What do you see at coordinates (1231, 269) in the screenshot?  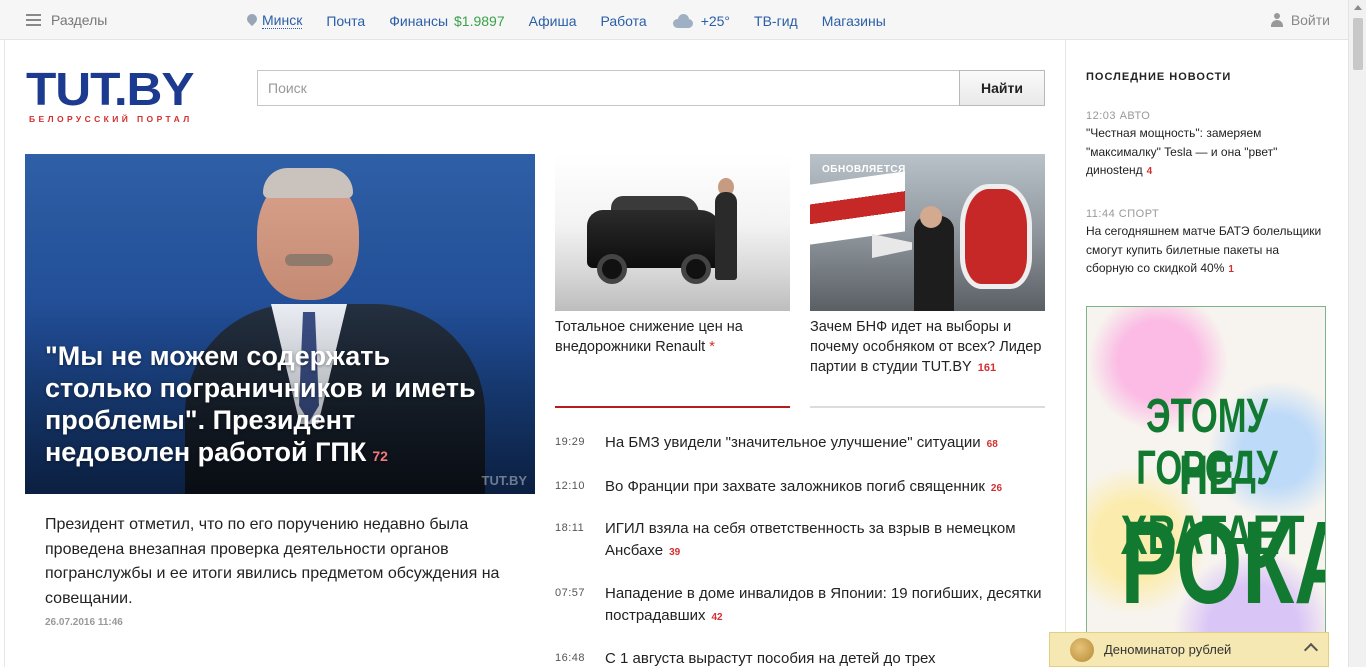 I see `latest-news-comment-count: 1` at bounding box center [1231, 269].